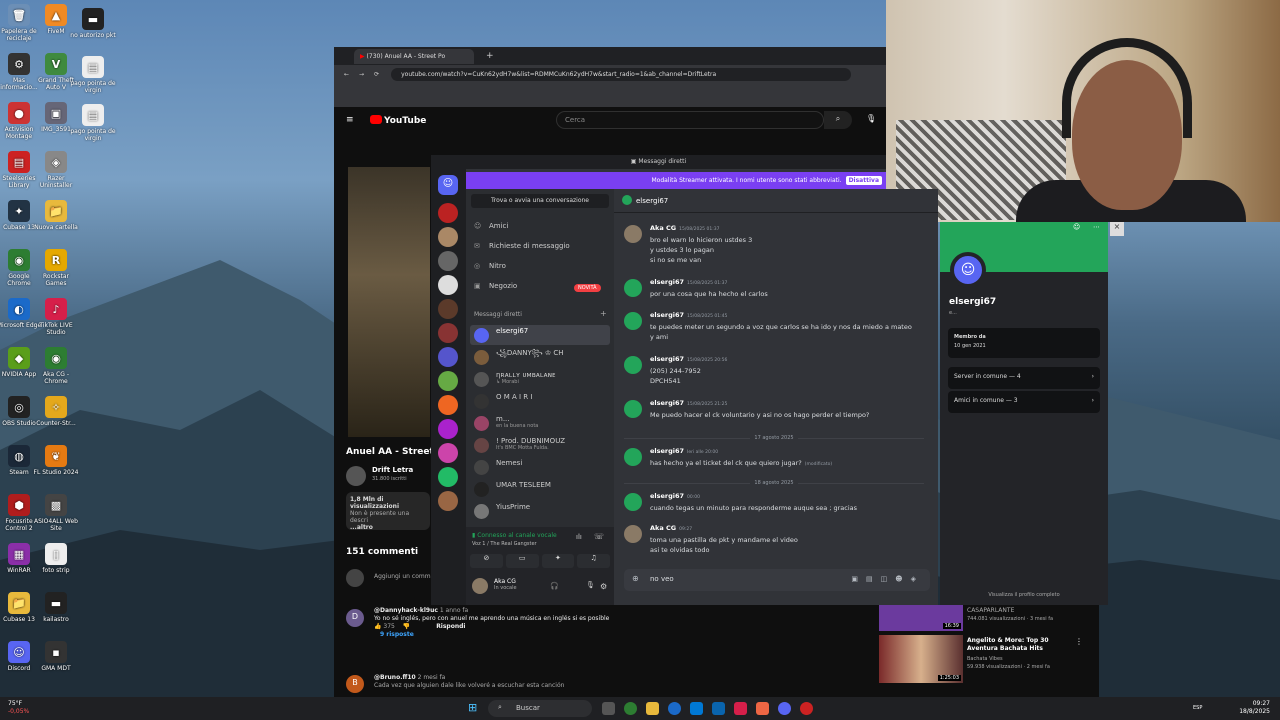  I want to click on back-icon: ←, so click(346, 74).